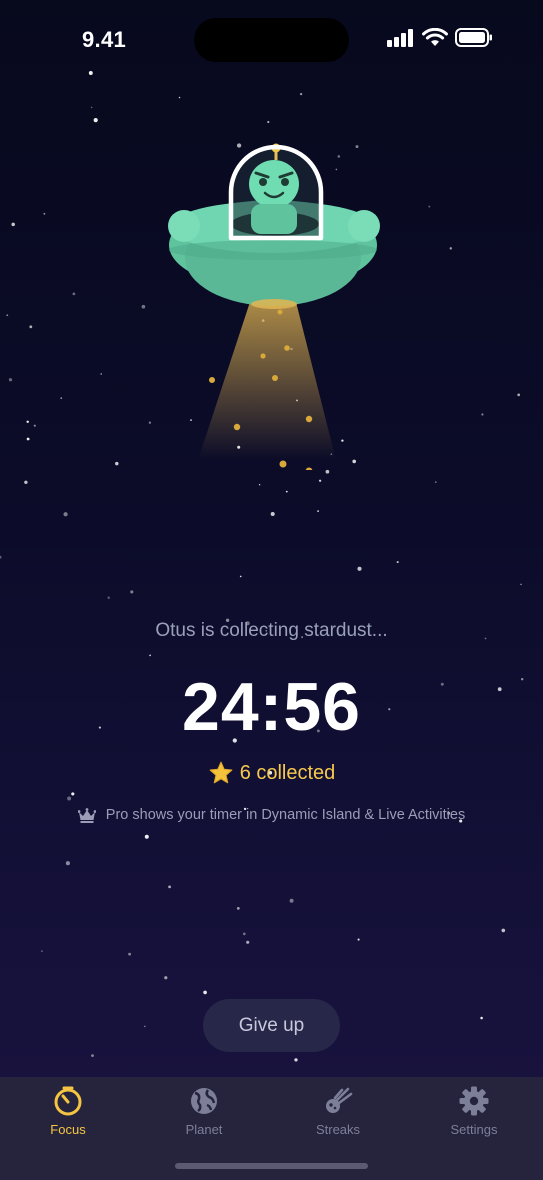 This screenshot has height=1180, width=543. Describe the element at coordinates (271, 1128) in the screenshot. I see `tab-bar: Focus Planet Streaks Settings` at that location.